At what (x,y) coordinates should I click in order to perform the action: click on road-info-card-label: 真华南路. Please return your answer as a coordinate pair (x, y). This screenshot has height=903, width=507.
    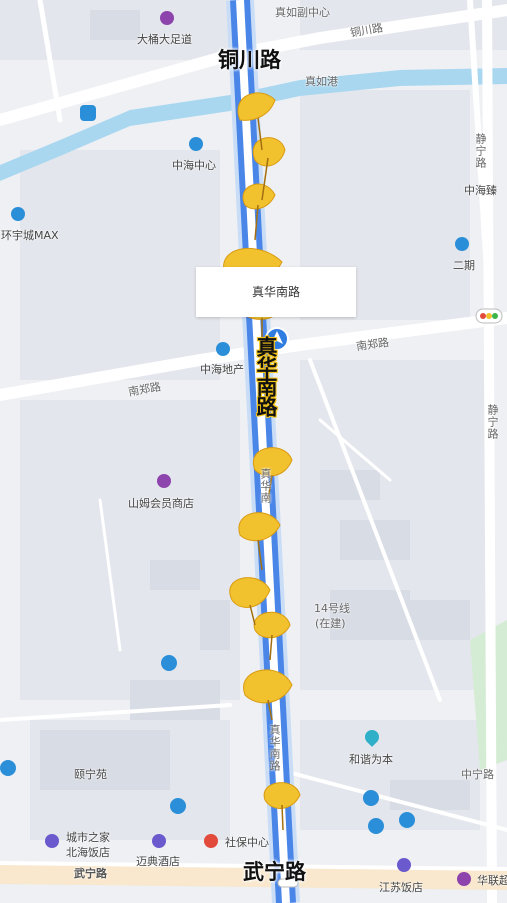
    Looking at the image, I should click on (275, 292).